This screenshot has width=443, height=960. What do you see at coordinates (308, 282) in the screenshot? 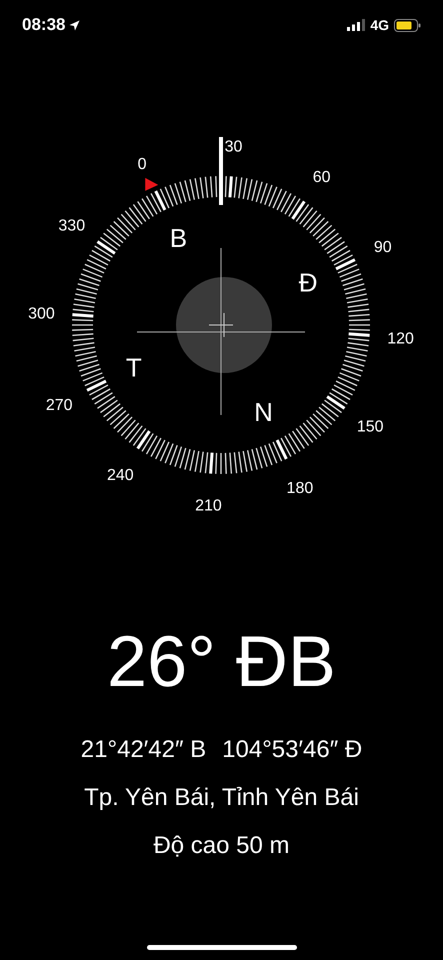
I see `direction-letter: Đ` at bounding box center [308, 282].